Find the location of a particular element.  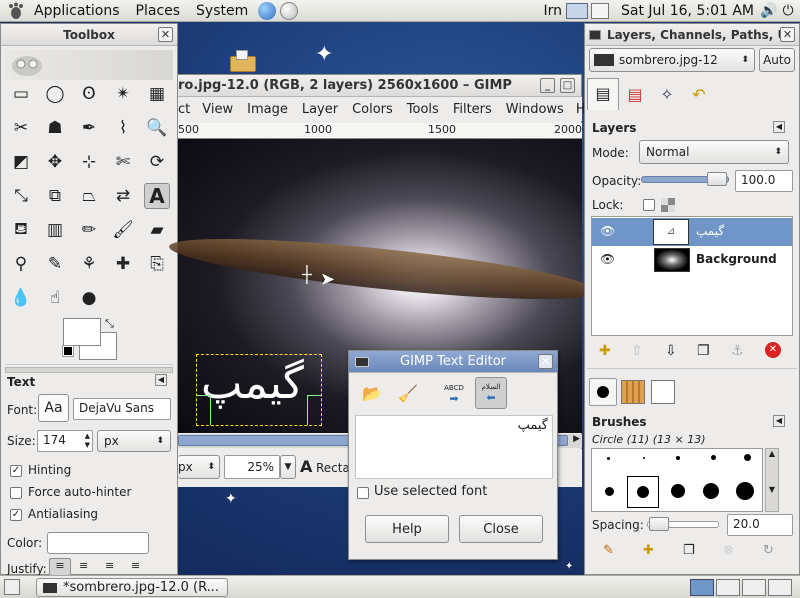

rect-select-icon: ▭ is located at coordinates (21, 94).